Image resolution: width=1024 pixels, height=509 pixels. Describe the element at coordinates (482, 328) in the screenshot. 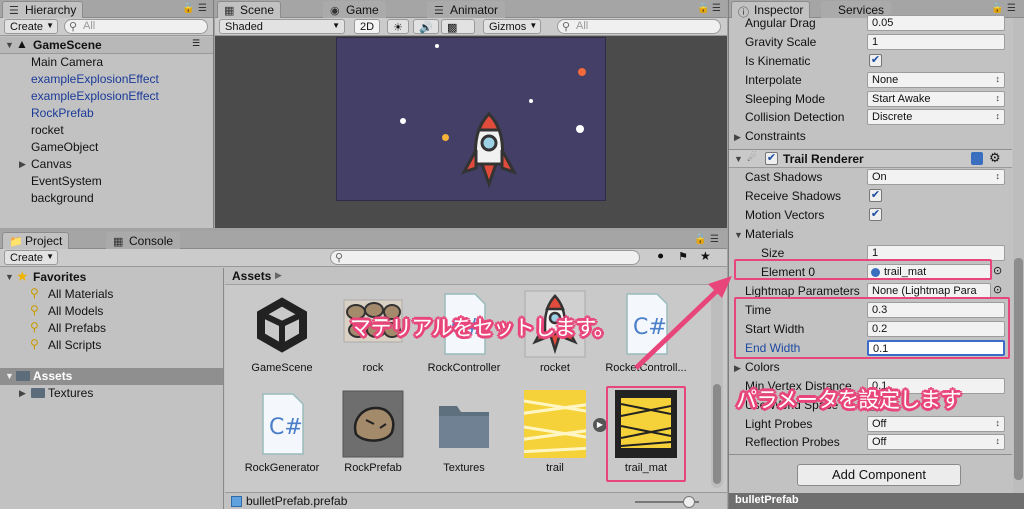

I see `material-annotation: マテリアルをセットします。` at that location.